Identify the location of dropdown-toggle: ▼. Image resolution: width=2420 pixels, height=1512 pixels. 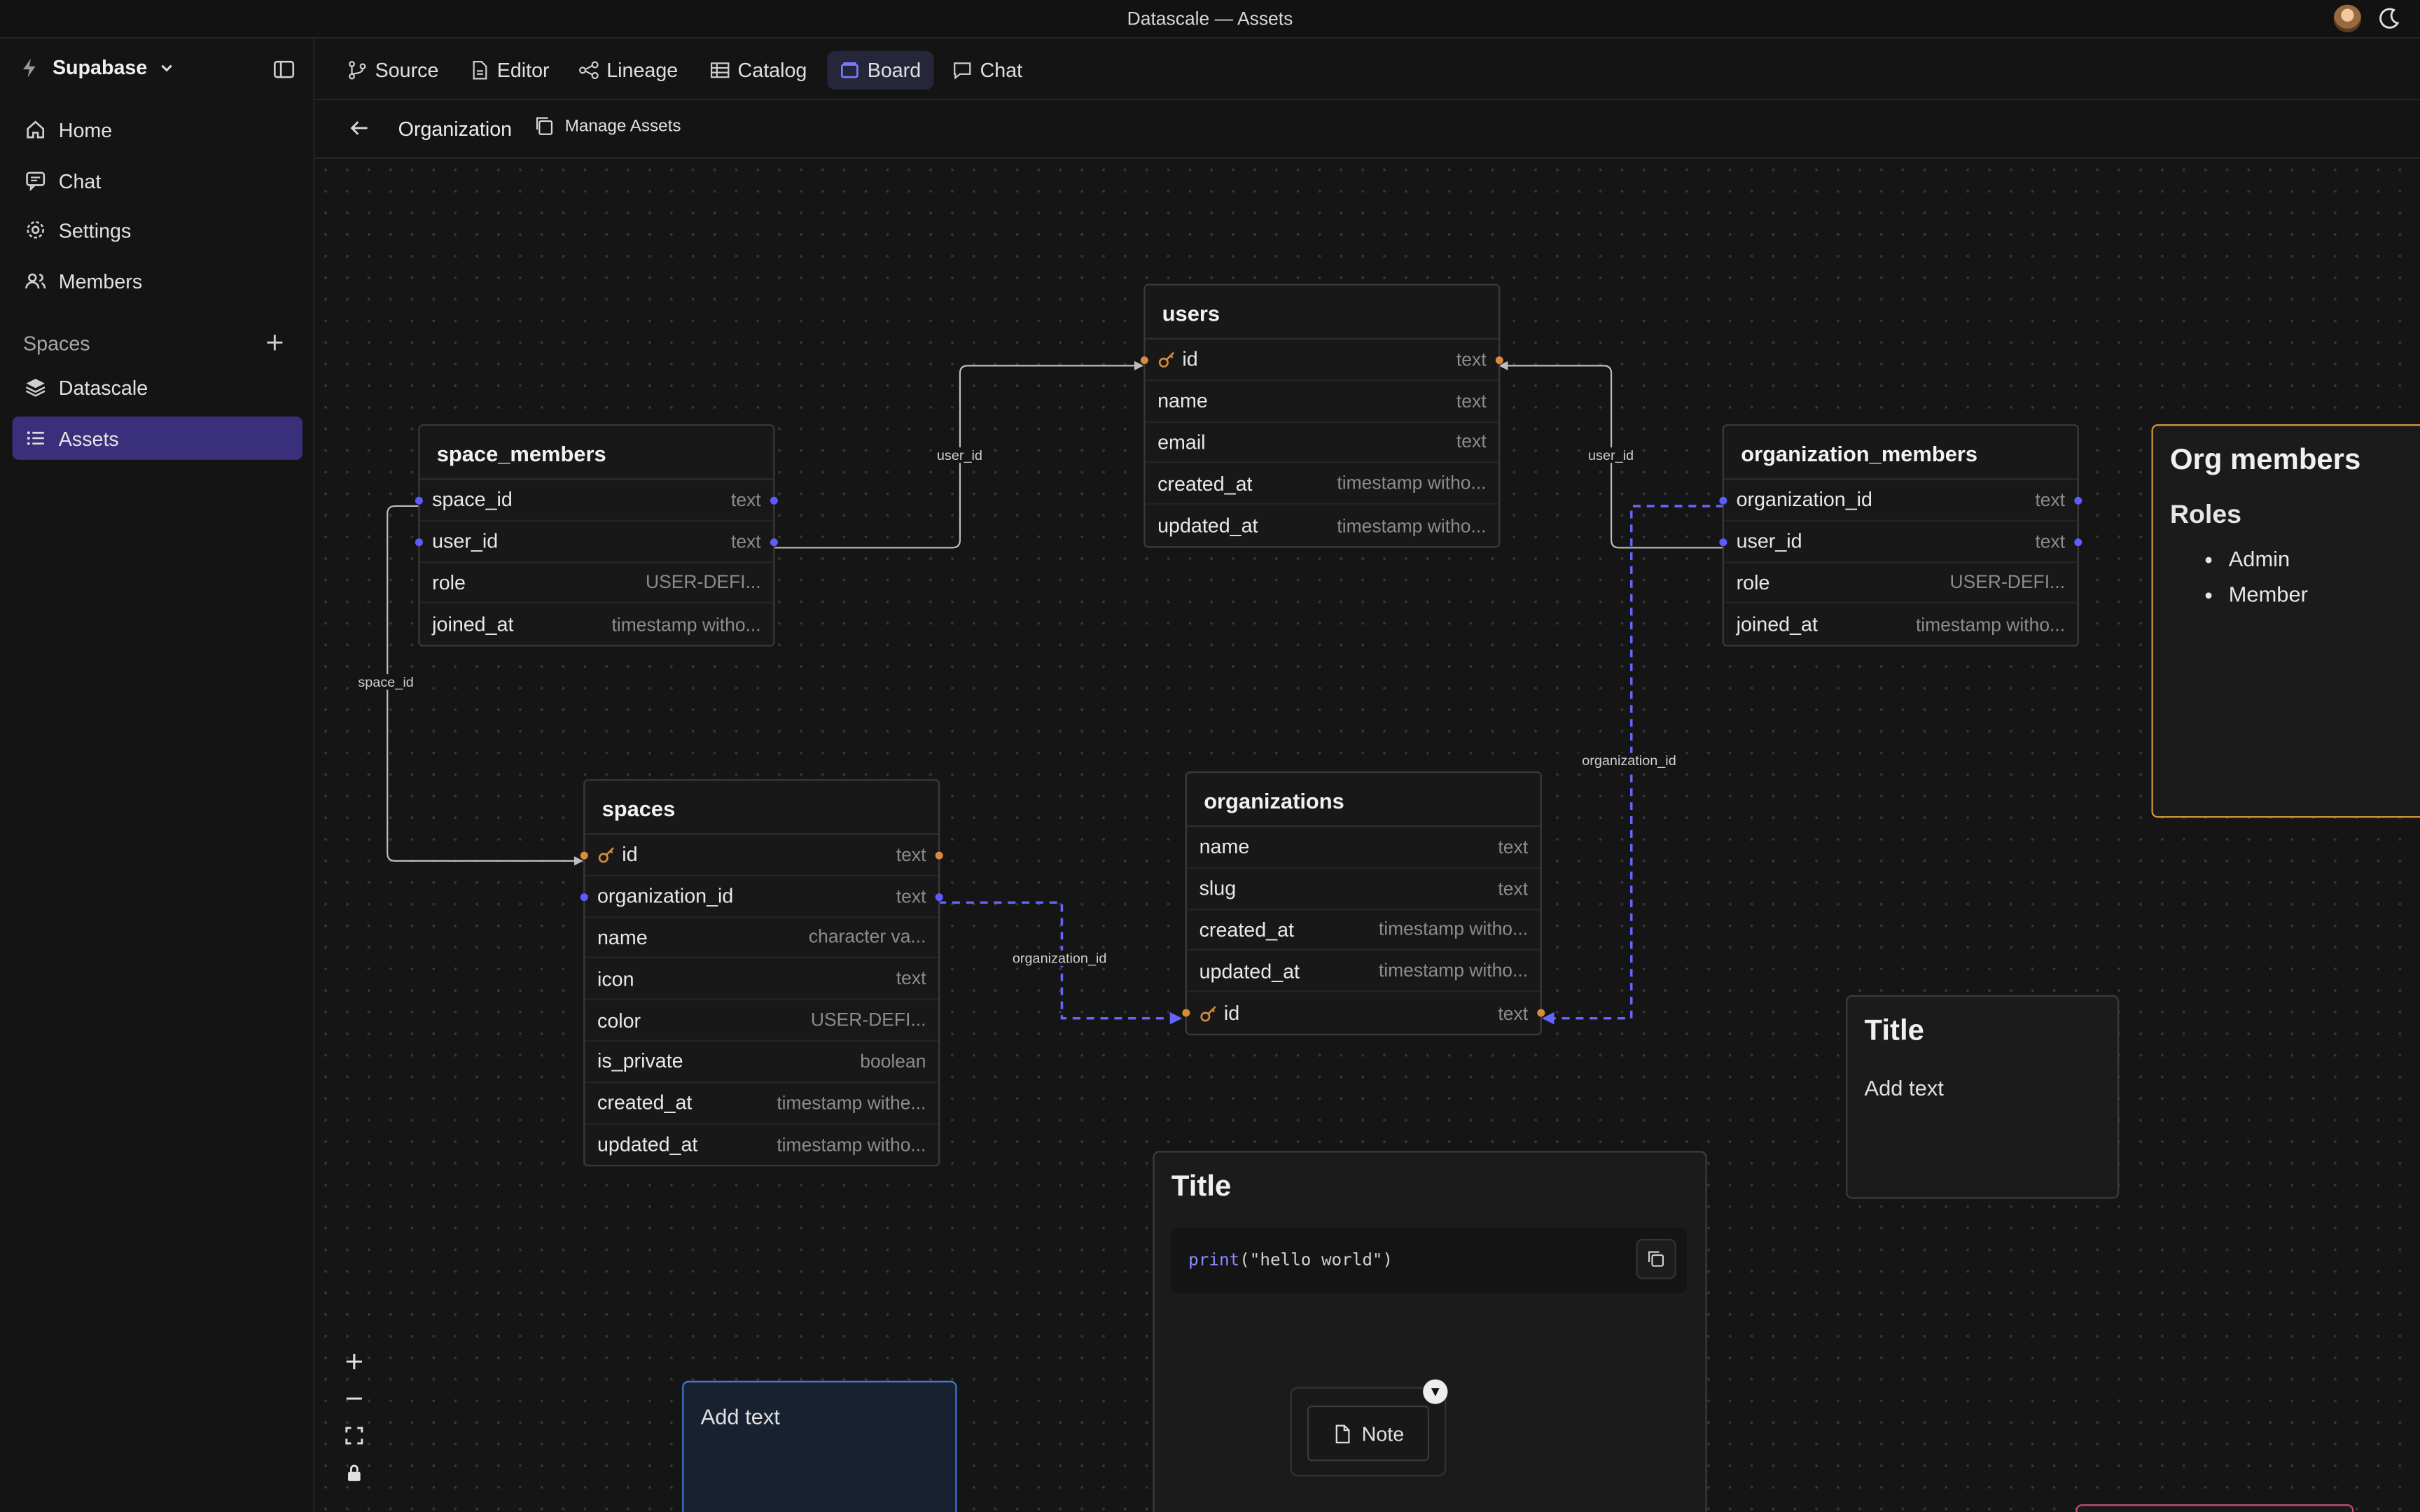
(1435, 1391).